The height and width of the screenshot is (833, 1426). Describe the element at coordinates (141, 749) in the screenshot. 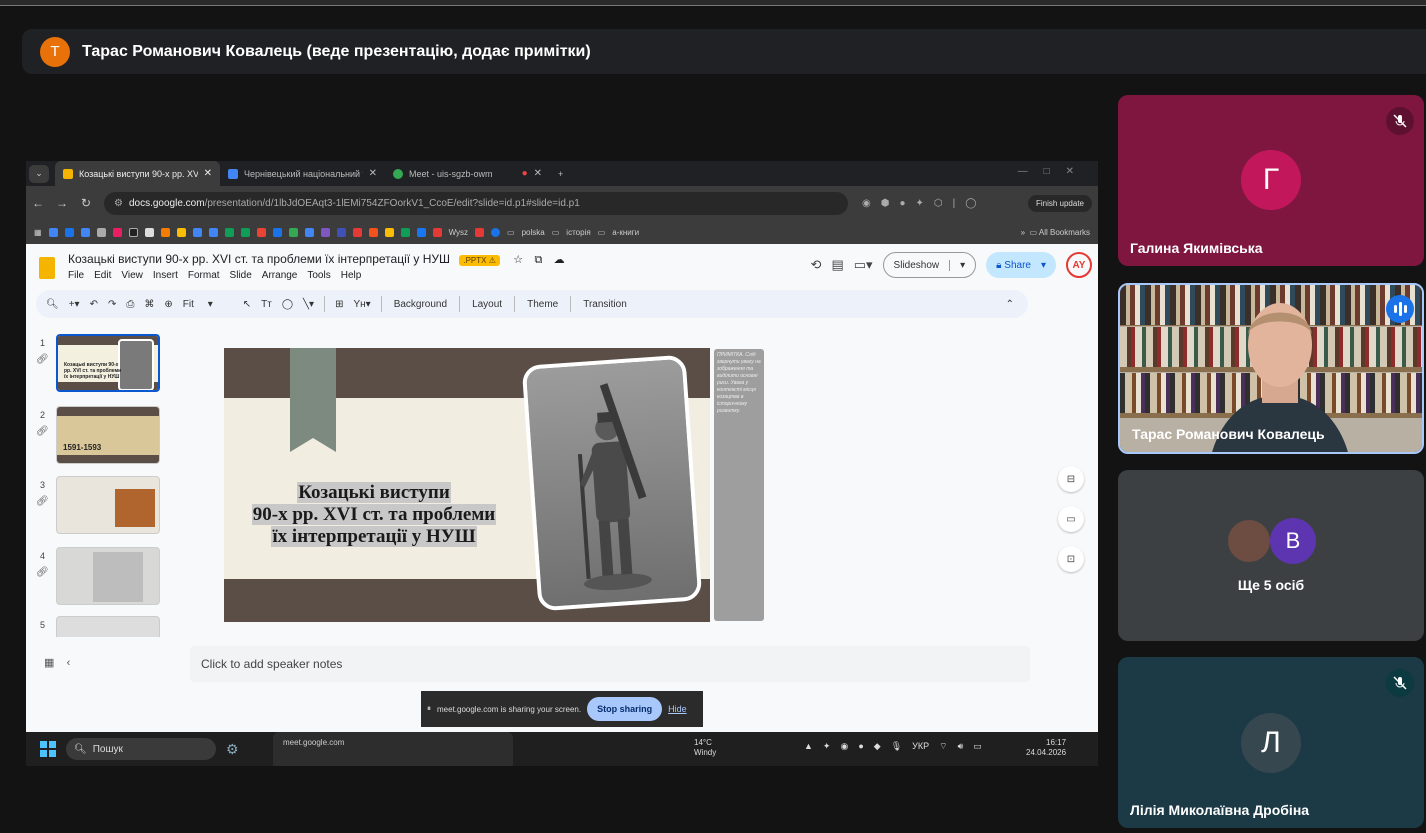

I see `taskbar-search: 🔍︎ Пошук` at that location.